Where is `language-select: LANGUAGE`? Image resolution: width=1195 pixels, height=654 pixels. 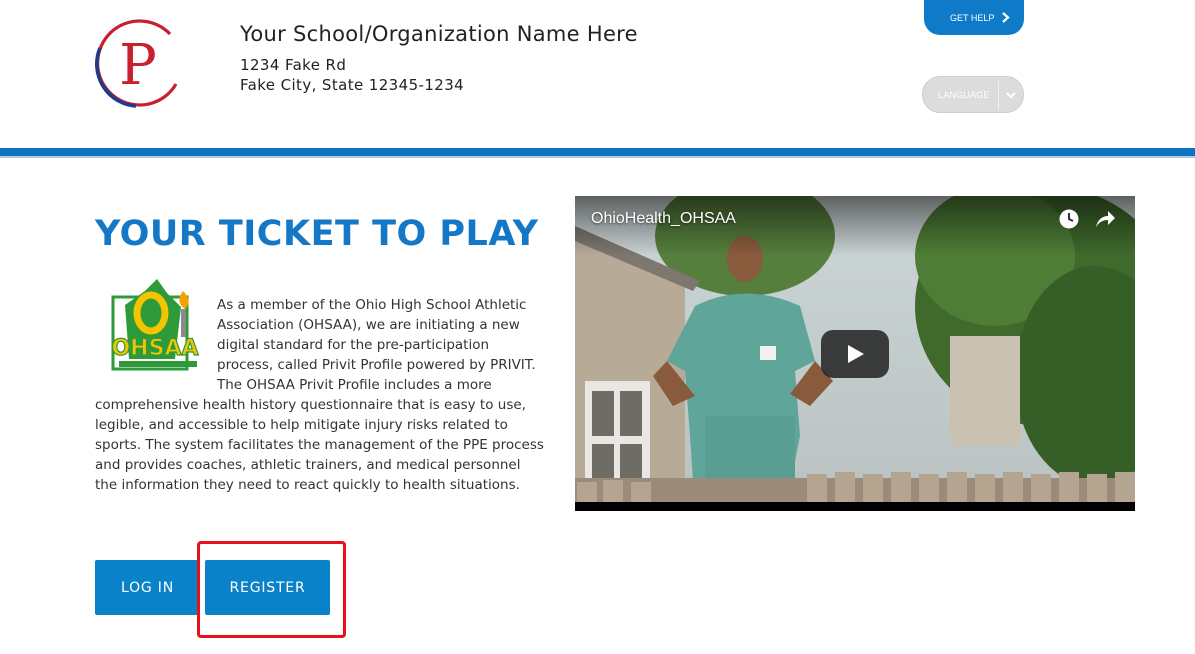
language-select: LANGUAGE is located at coordinates (973, 94).